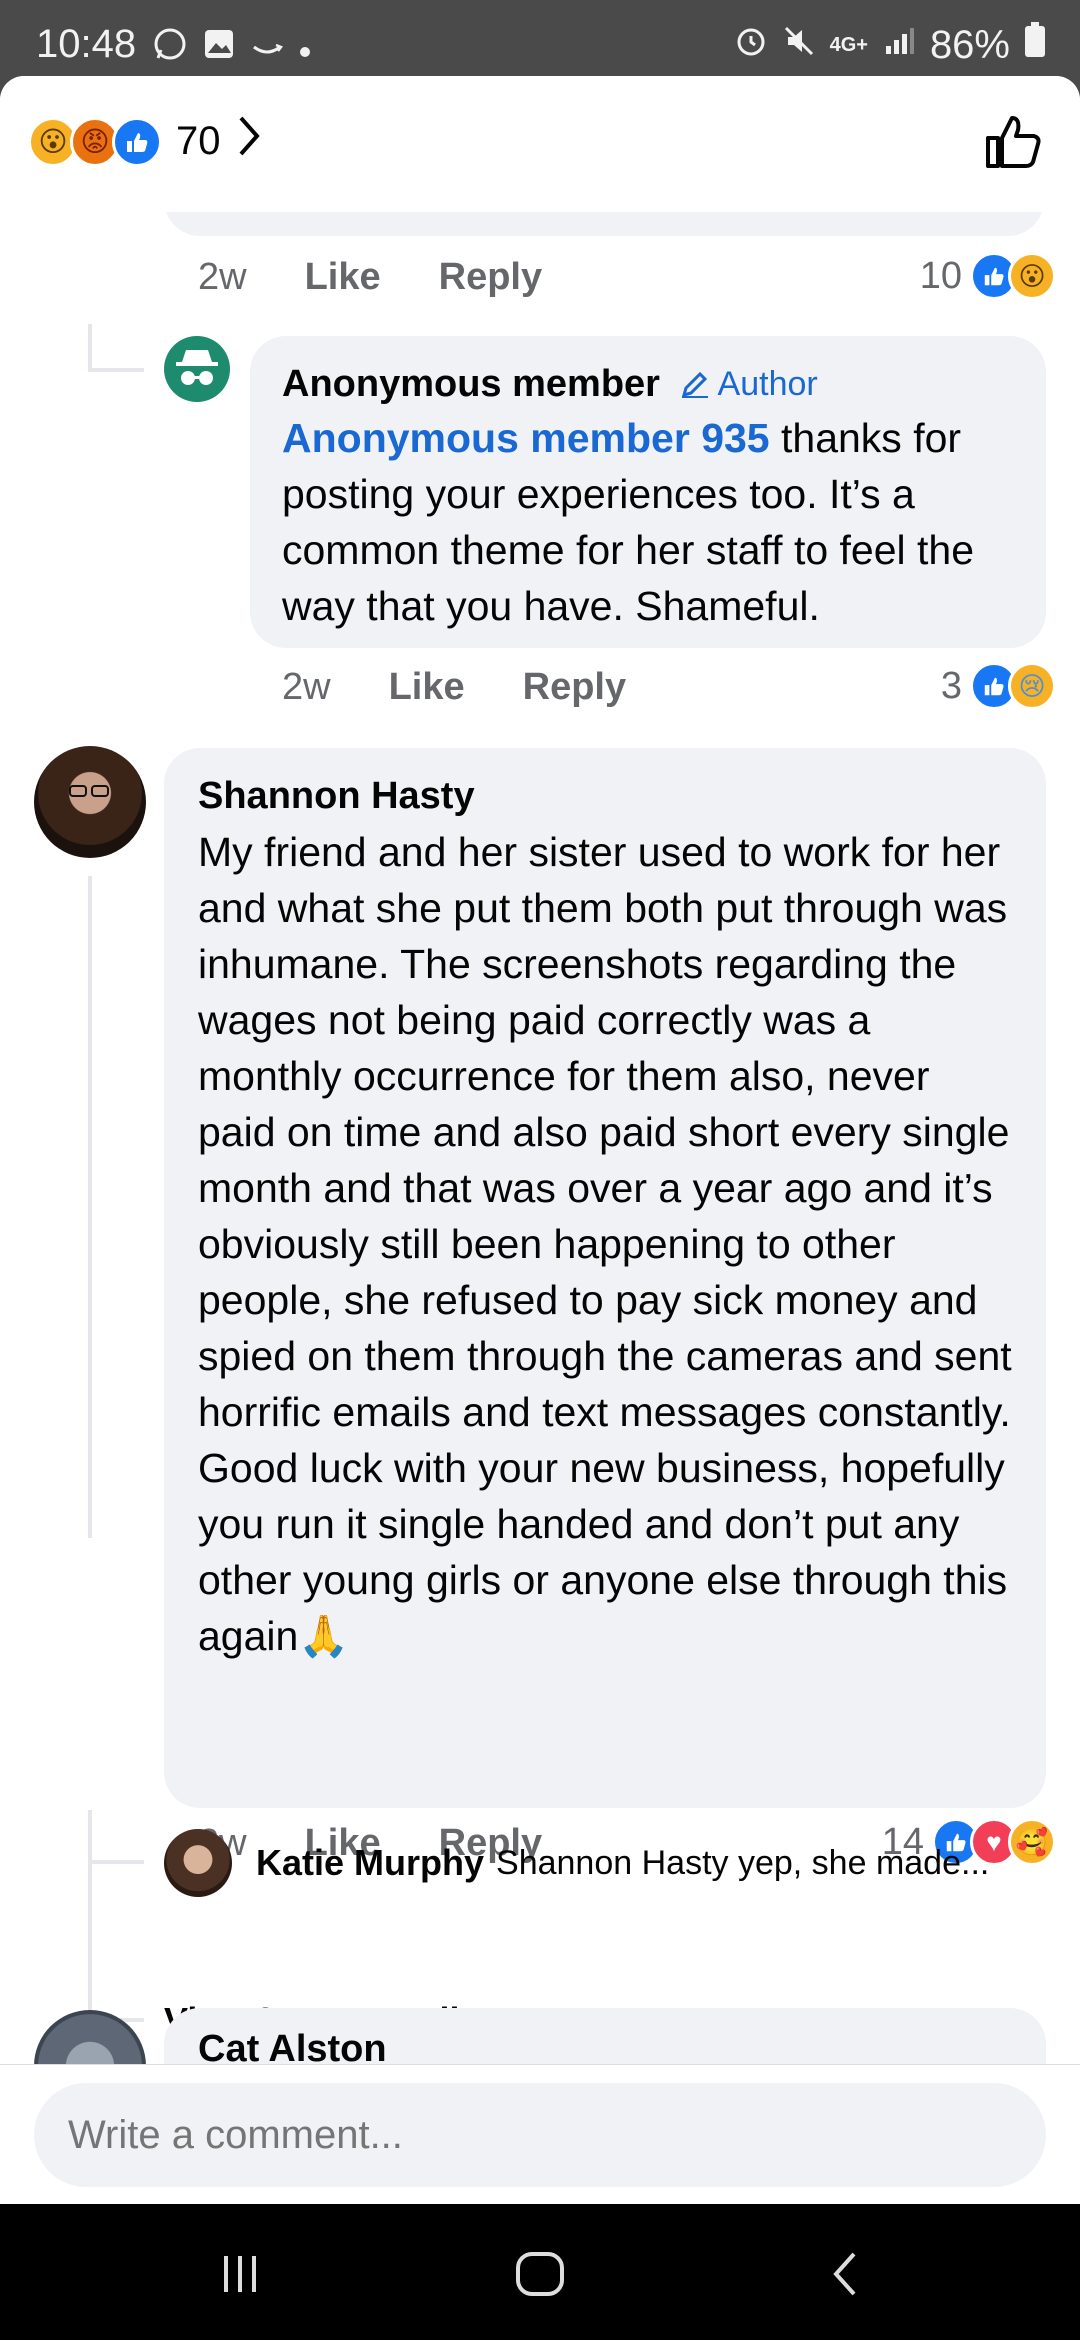  What do you see at coordinates (137, 141) in the screenshot?
I see `like-icon` at bounding box center [137, 141].